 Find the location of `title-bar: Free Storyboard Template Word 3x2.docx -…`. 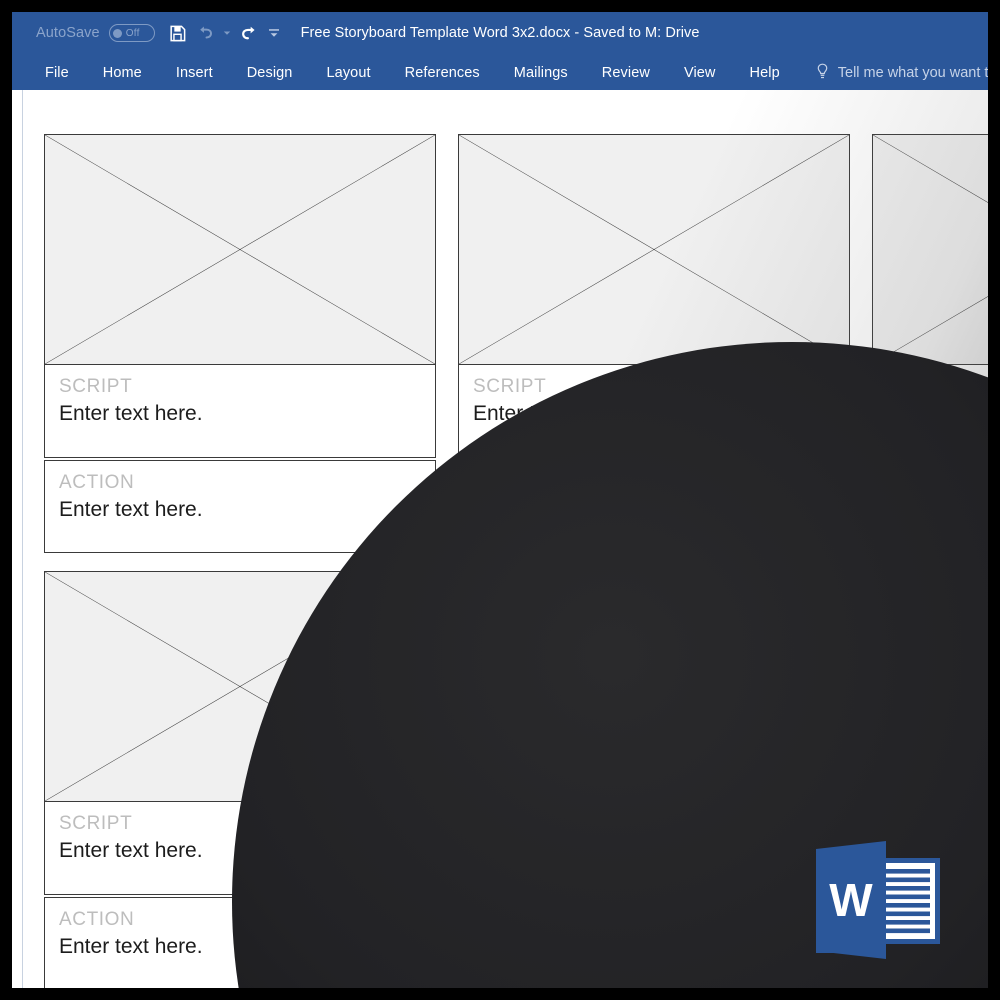

title-bar: Free Storyboard Template Word 3x2.docx -… is located at coordinates (500, 33).